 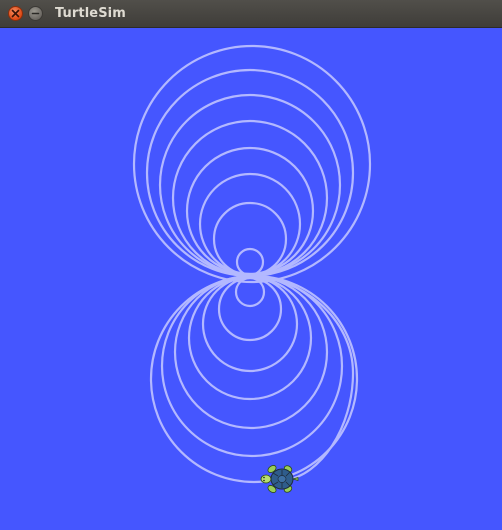 I want to click on minimize-button, so click(x=35, y=13).